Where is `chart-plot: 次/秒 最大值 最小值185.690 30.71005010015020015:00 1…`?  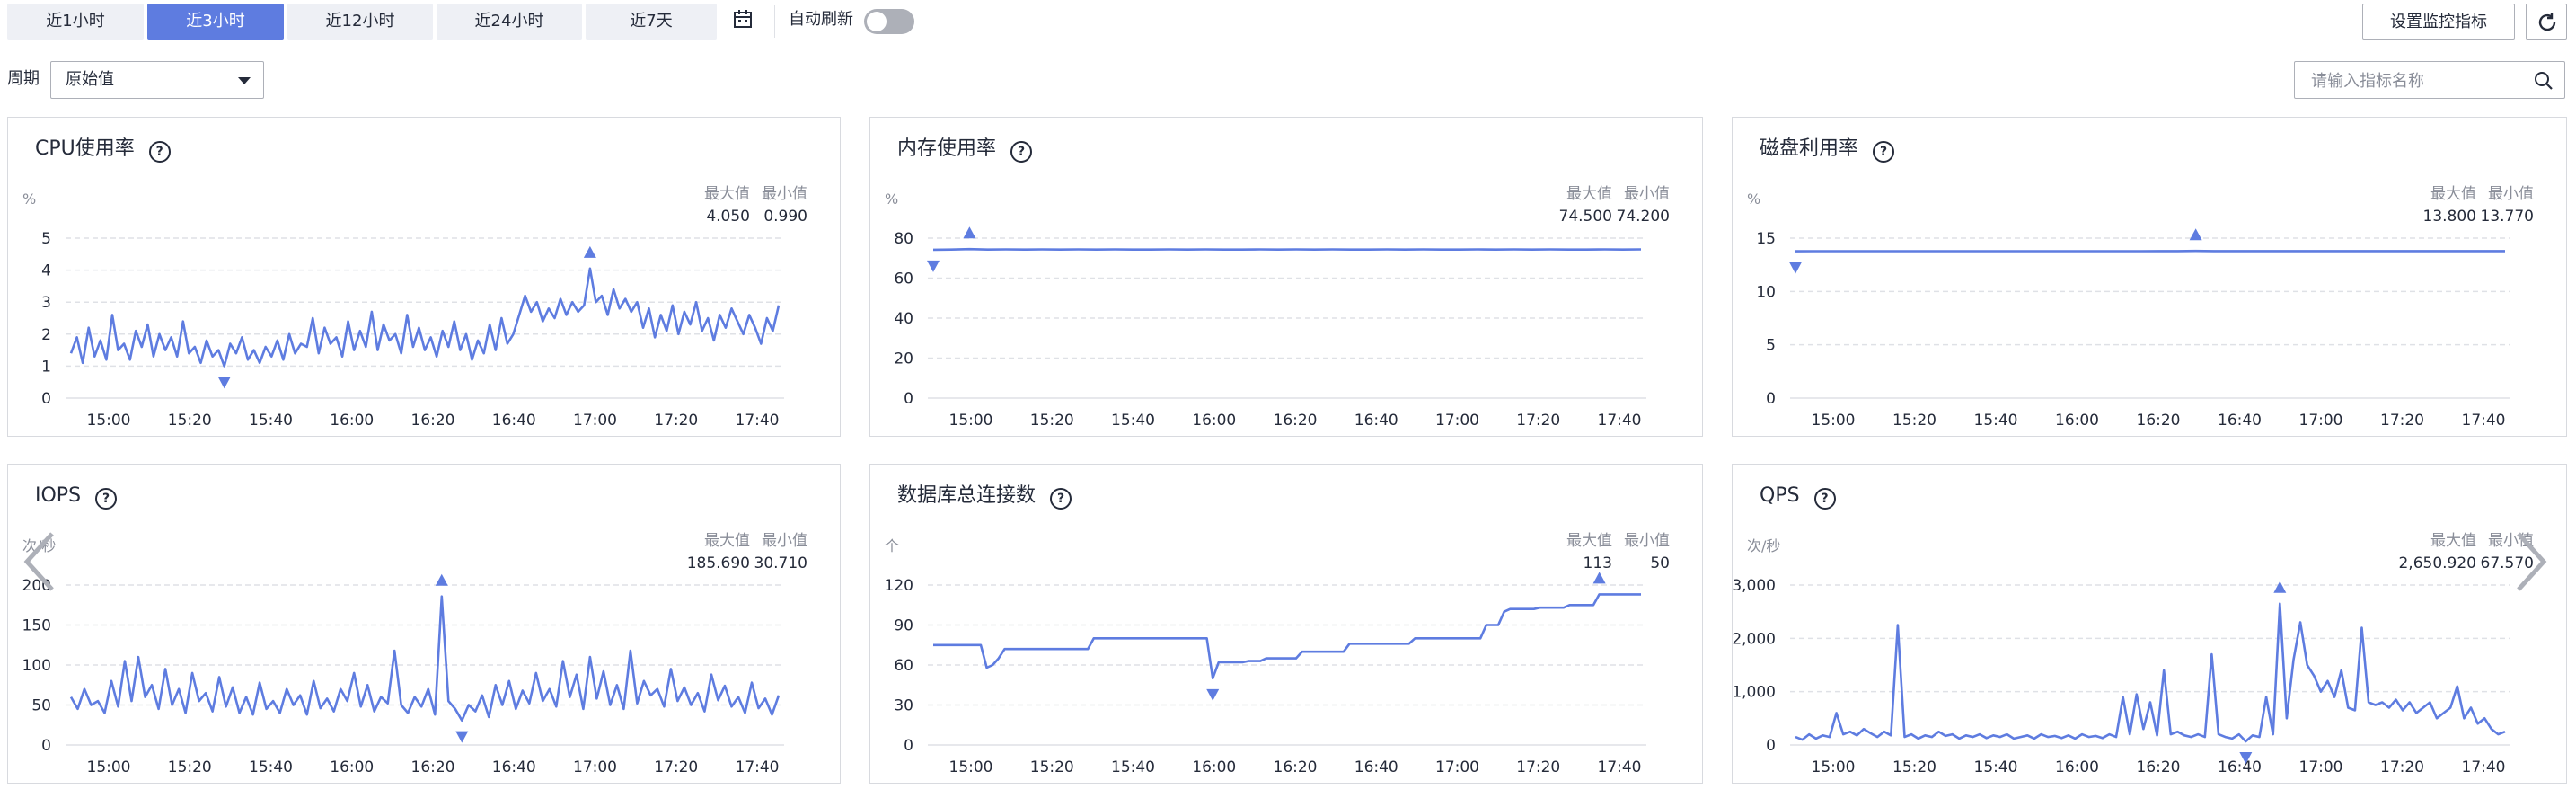 chart-plot: 次/秒 最大值 最小值185.690 30.71005010015020015:00 1… is located at coordinates (414, 654).